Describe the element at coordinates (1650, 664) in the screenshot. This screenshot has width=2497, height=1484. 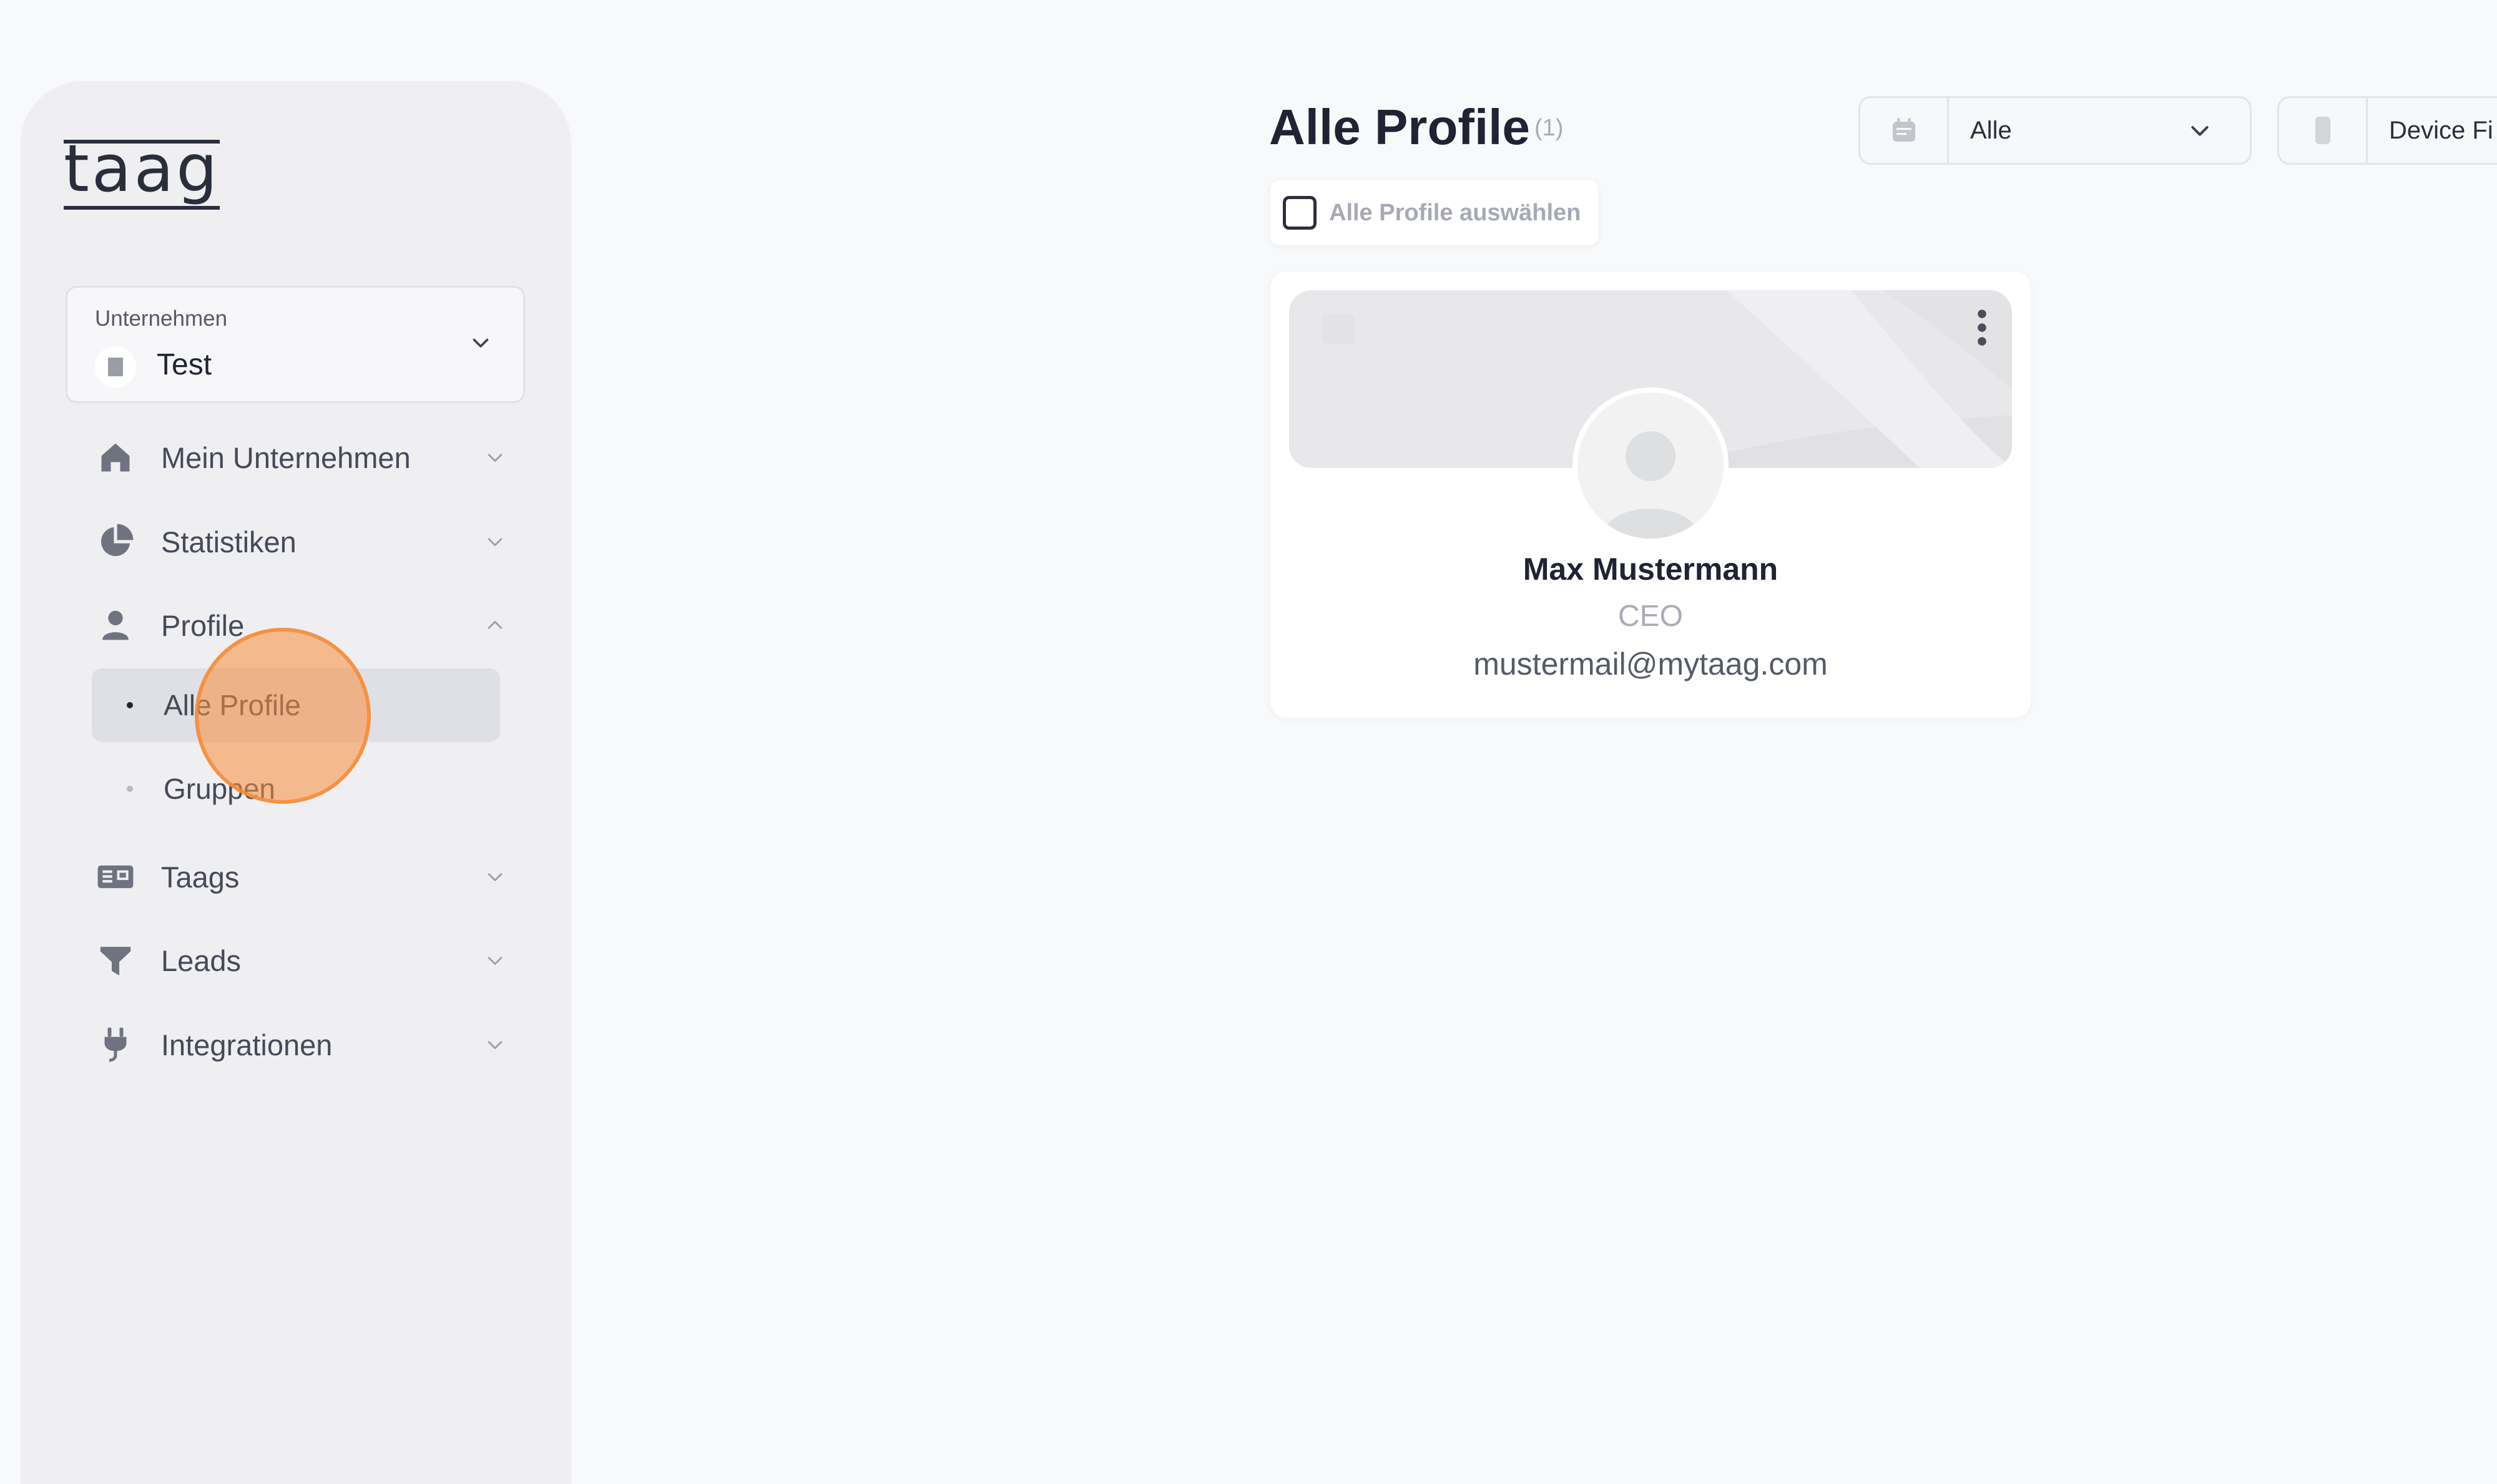
I see `profile-email: mustermail@mytaag.com` at that location.